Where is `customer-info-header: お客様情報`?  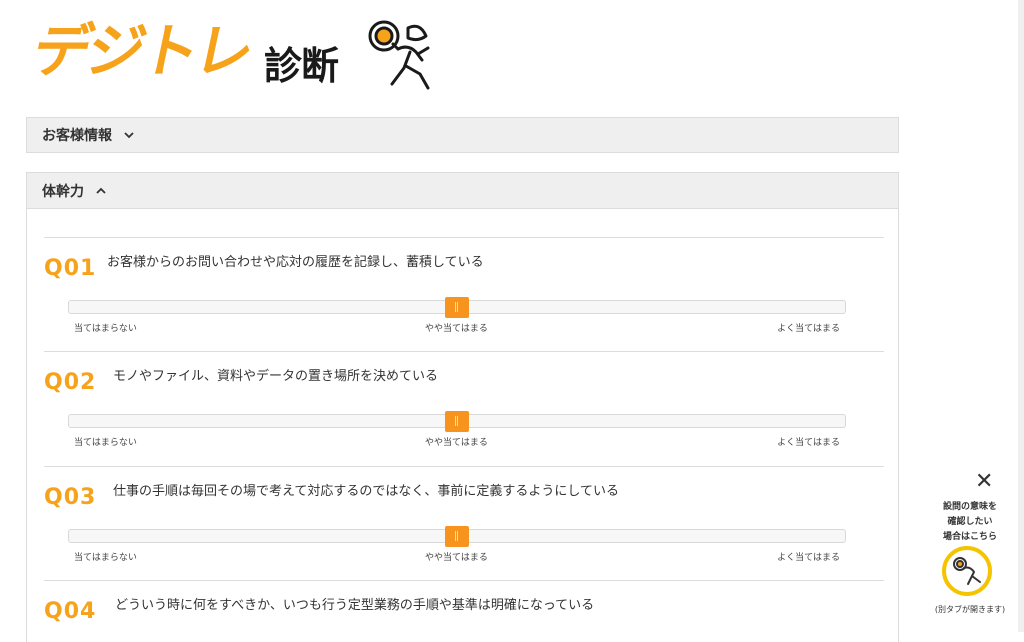 customer-info-header: お客様情報 is located at coordinates (462, 135).